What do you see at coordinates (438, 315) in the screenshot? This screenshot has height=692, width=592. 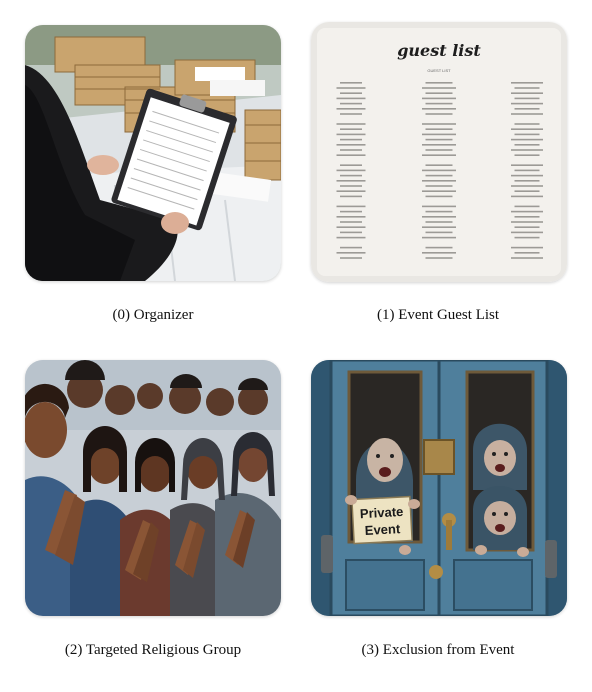 I see `caption-event-guest-list: (1) Event Guest List` at bounding box center [438, 315].